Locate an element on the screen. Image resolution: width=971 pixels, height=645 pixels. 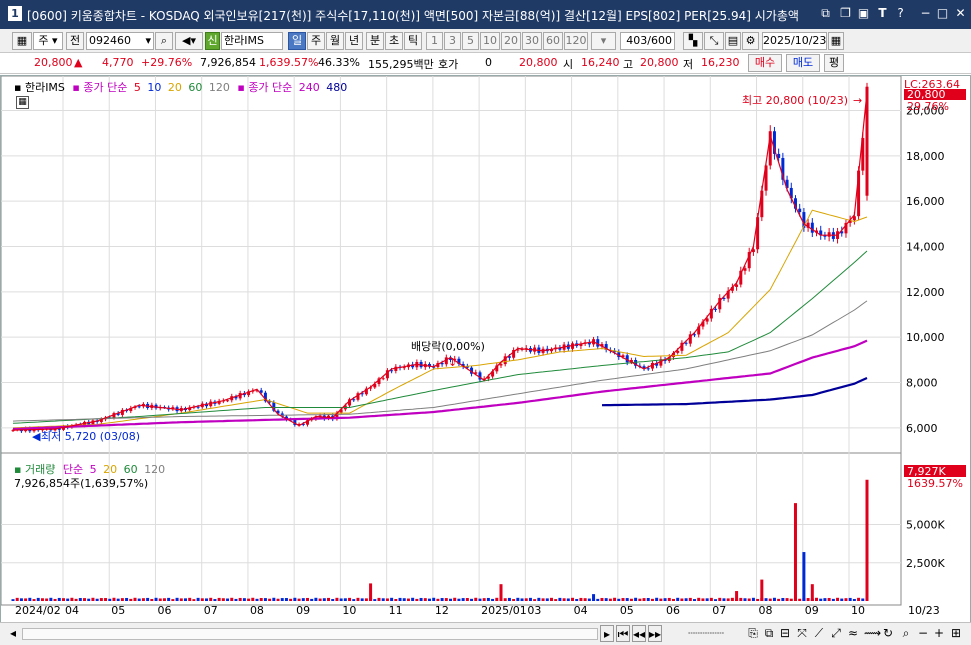
legend-item-480: 480 is located at coordinates (335, 87).